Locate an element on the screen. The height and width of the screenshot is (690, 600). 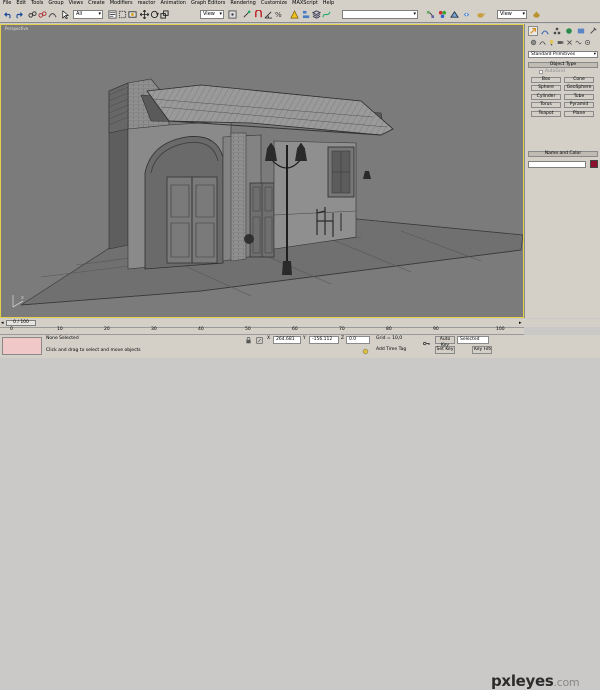
utilities-tab-icon is located at coordinates (593, 31).